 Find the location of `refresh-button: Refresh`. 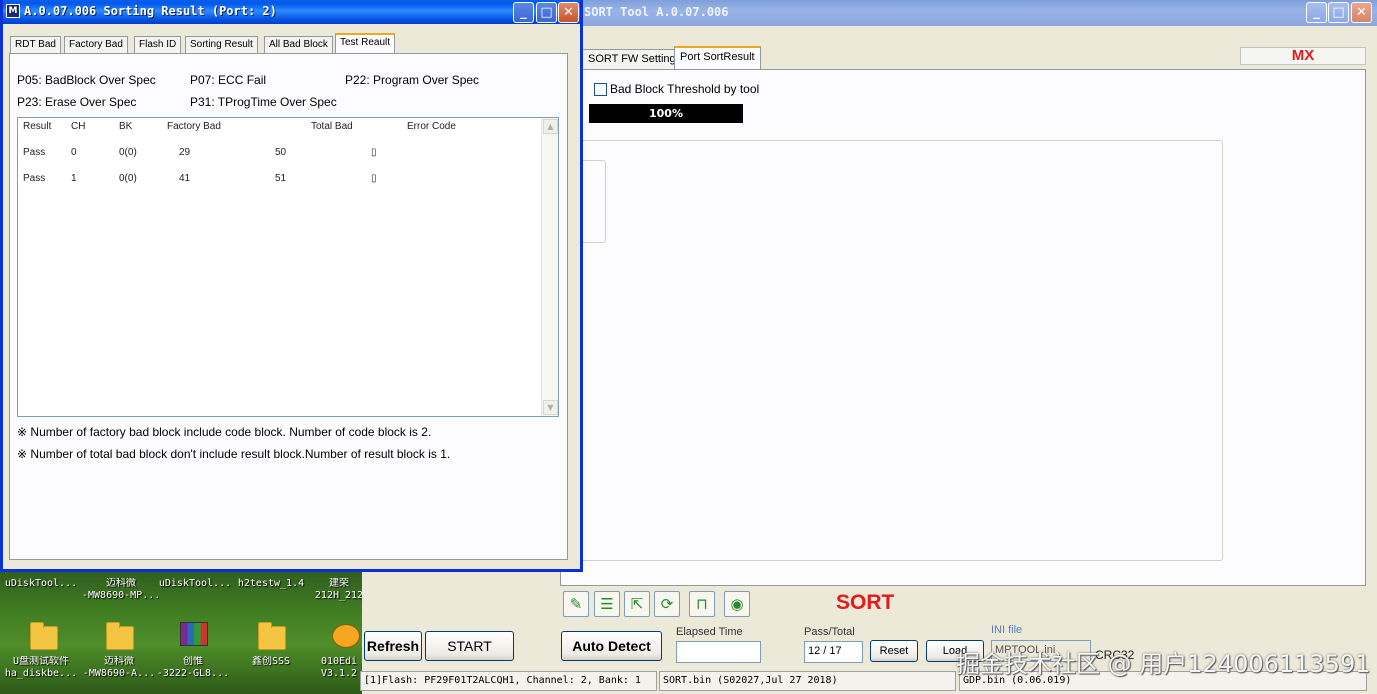

refresh-button: Refresh is located at coordinates (393, 646).